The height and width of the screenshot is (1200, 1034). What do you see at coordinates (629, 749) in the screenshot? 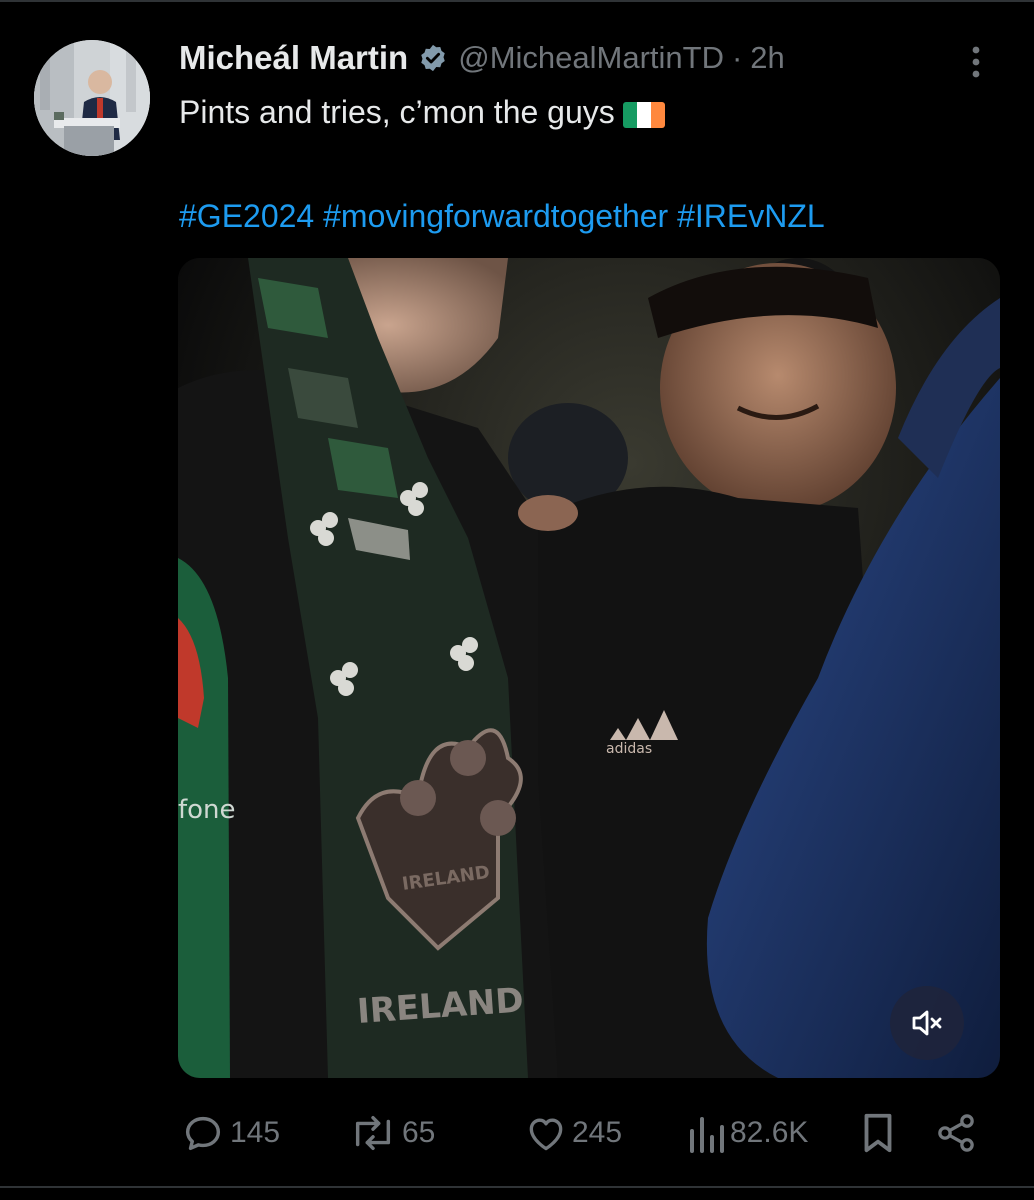
I see `jersey-brand-text: adidas` at bounding box center [629, 749].